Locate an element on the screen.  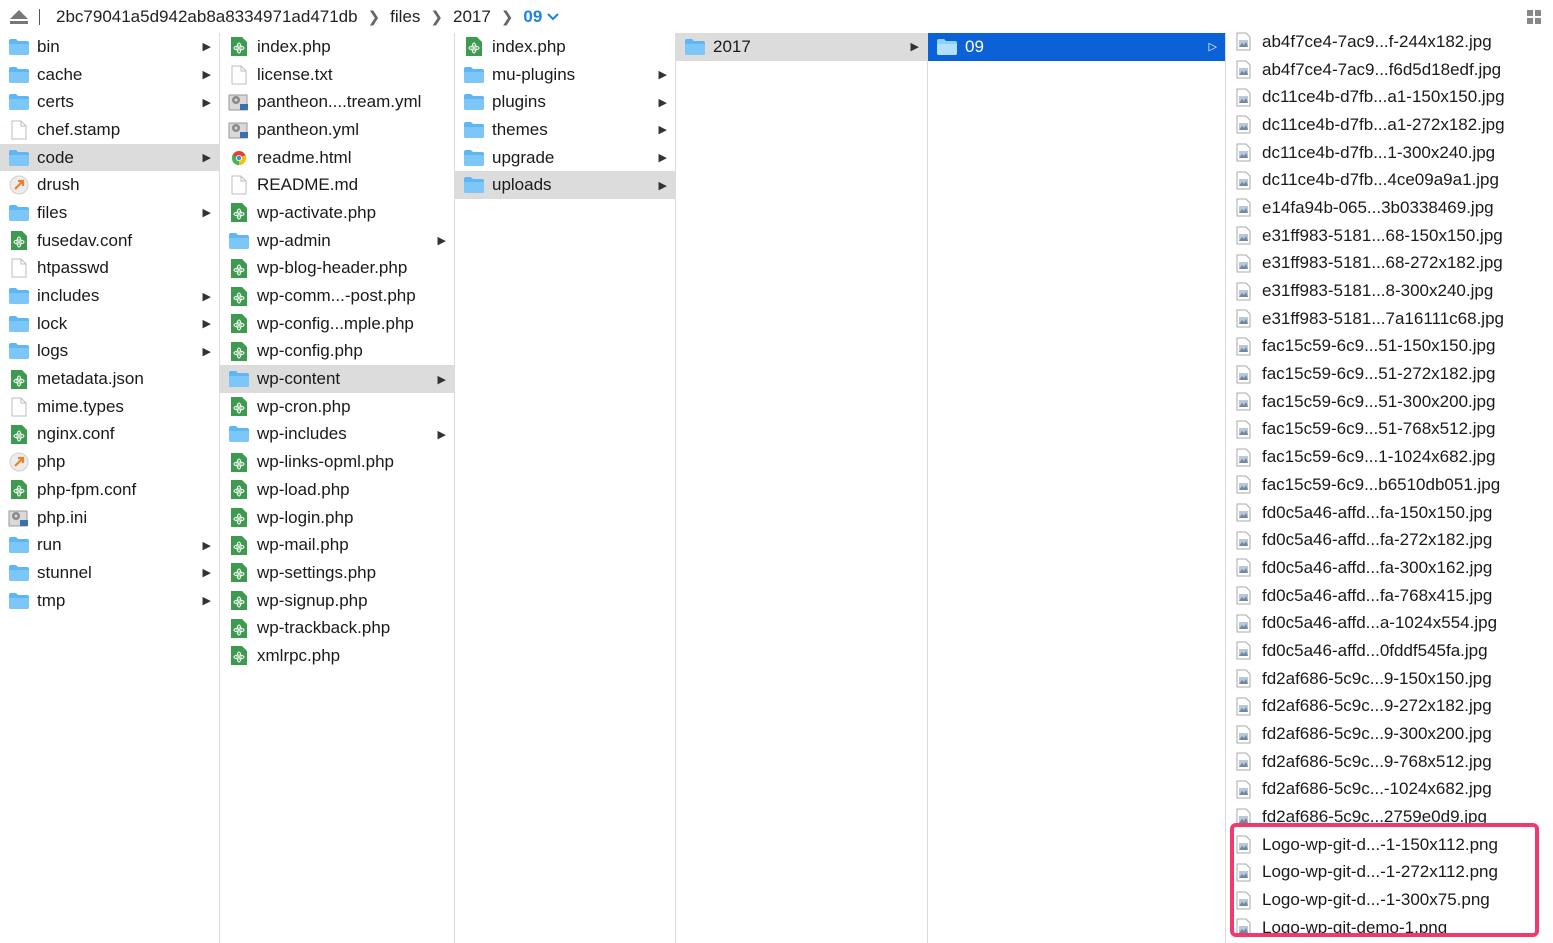
folder-item: wp-admin ▶ is located at coordinates (337, 241).